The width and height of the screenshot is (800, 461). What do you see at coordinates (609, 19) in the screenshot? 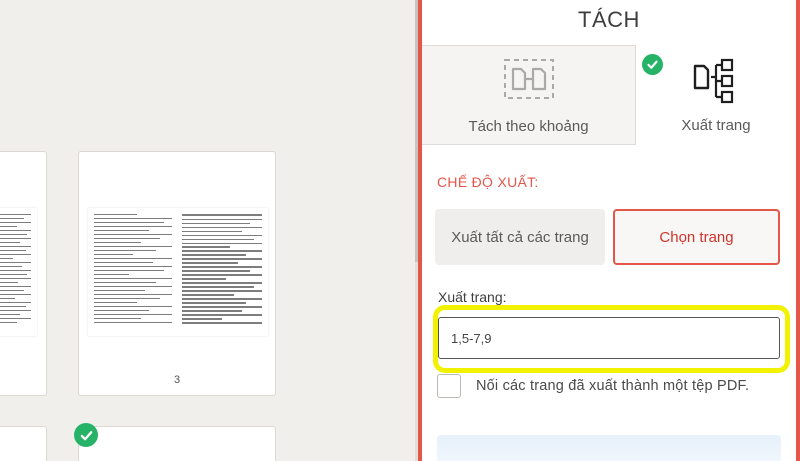
I see `panel-title: TÁCH` at bounding box center [609, 19].